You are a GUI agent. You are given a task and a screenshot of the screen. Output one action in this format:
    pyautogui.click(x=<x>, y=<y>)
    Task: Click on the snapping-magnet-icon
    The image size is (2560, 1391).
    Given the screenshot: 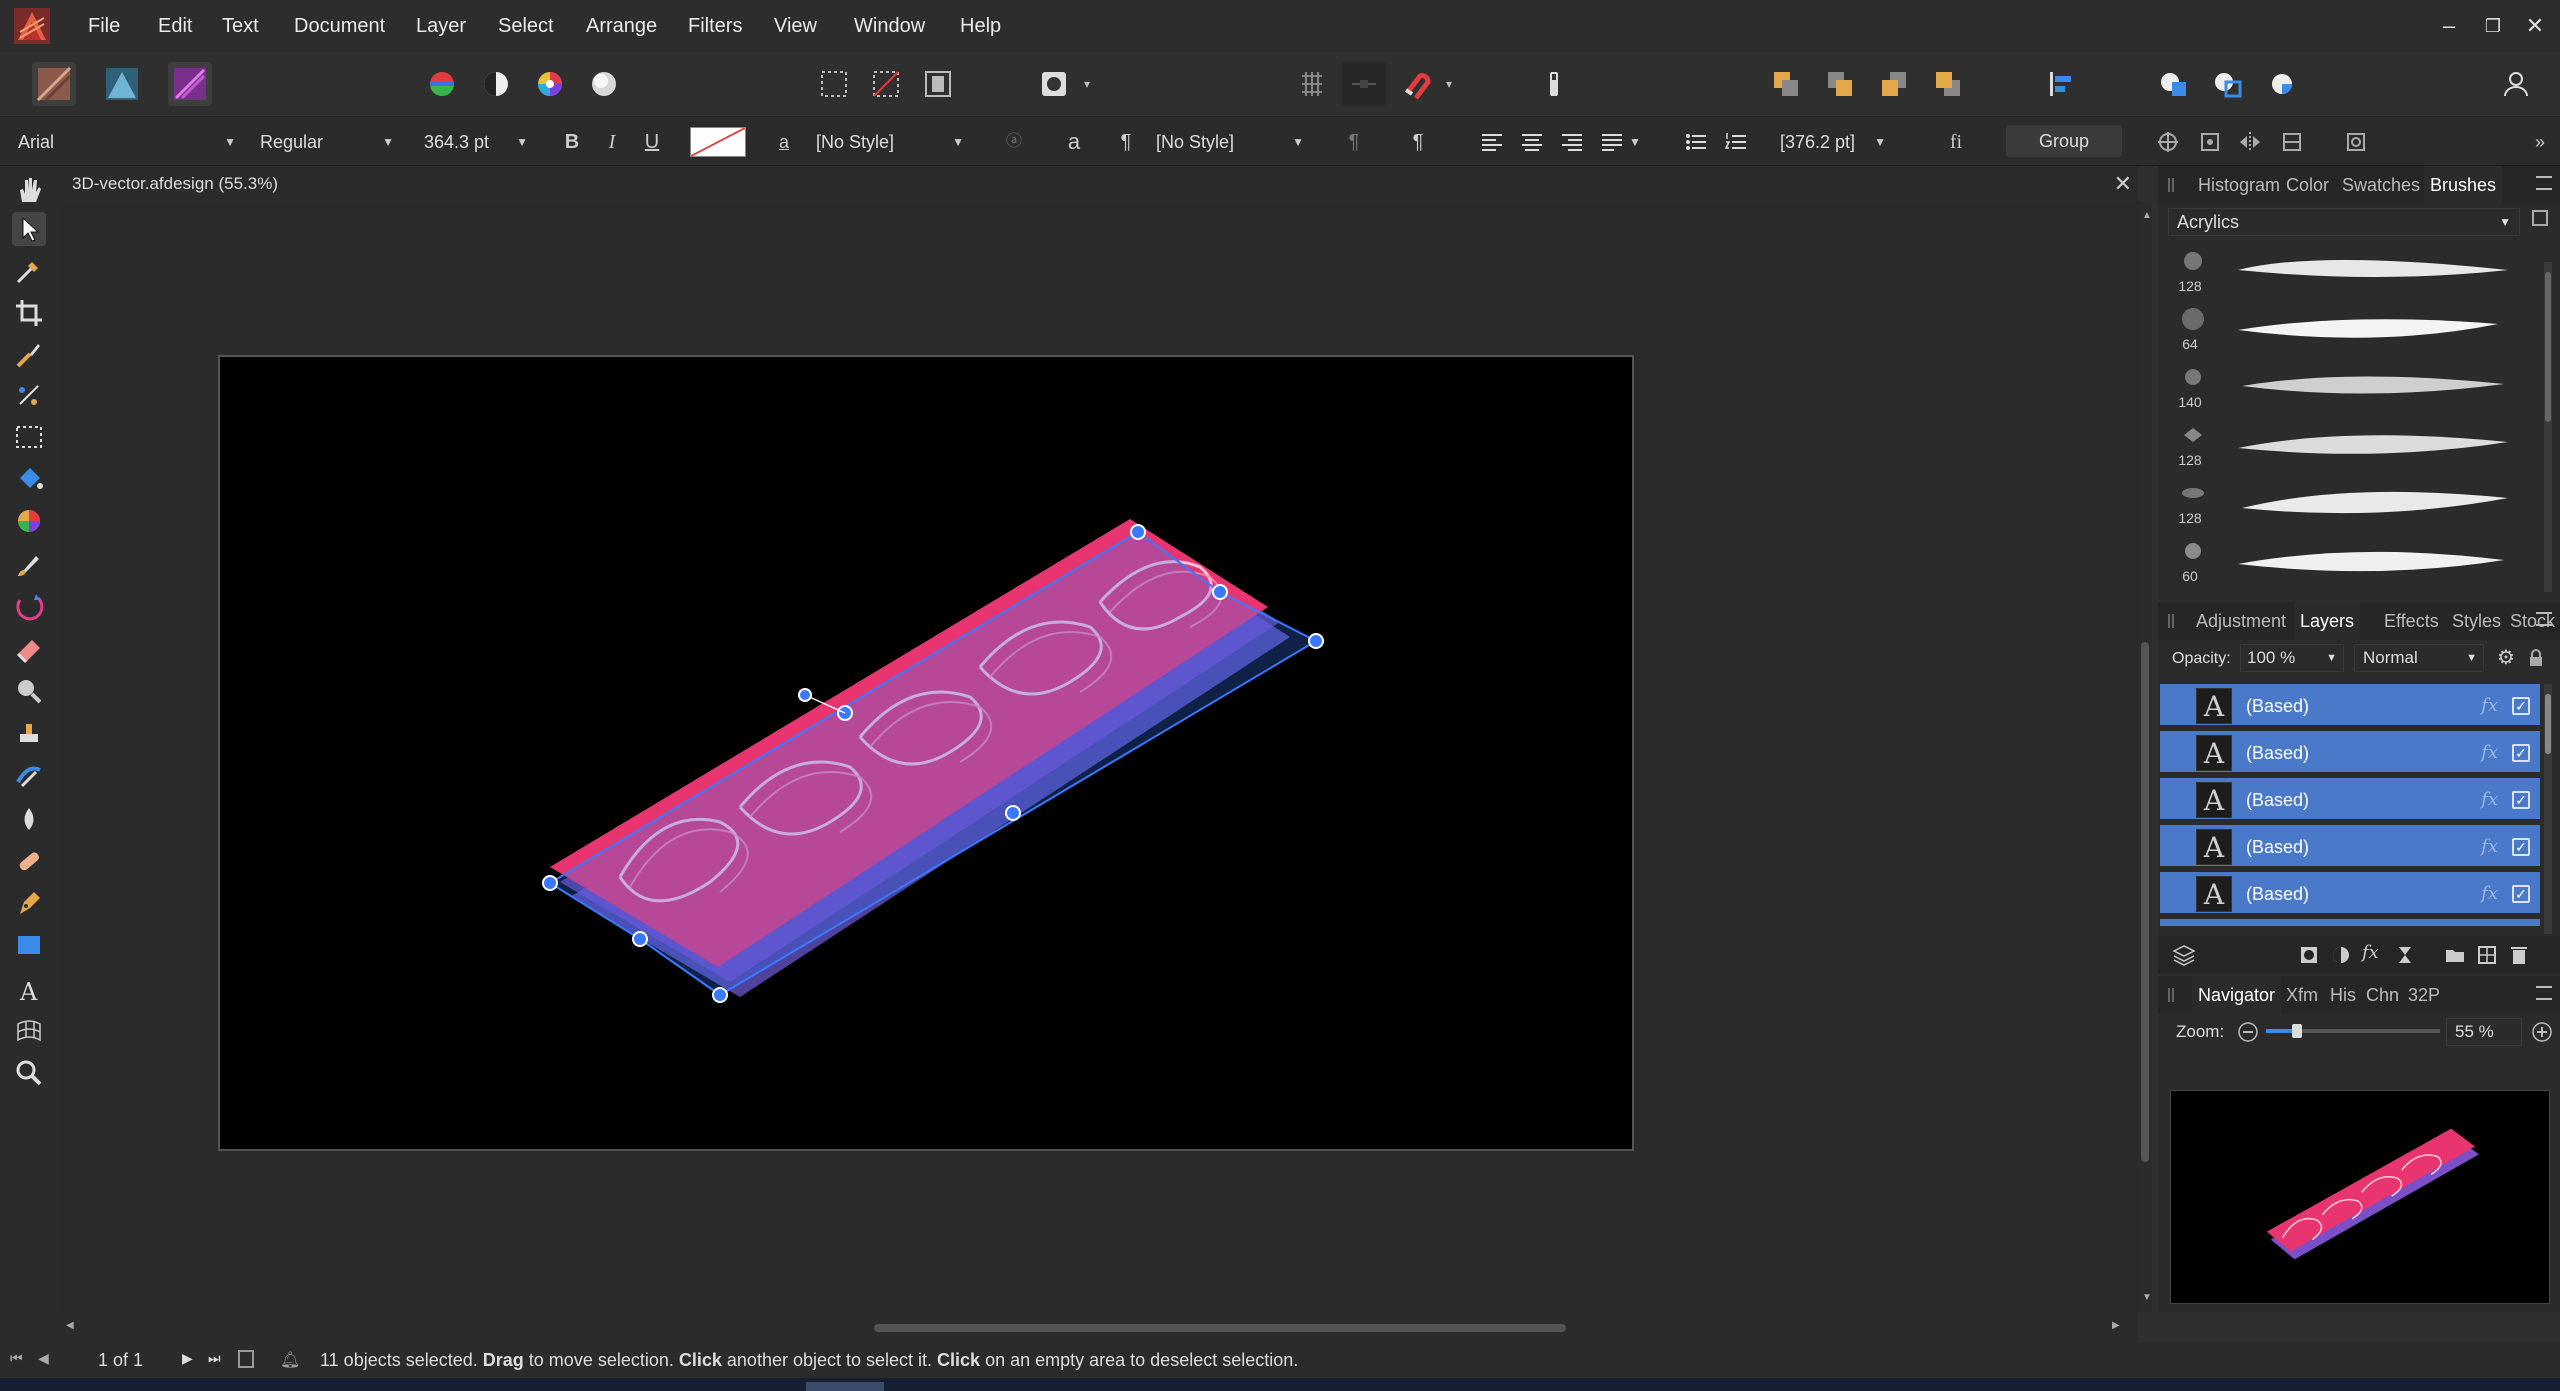 What is the action you would take?
    pyautogui.click(x=1416, y=84)
    